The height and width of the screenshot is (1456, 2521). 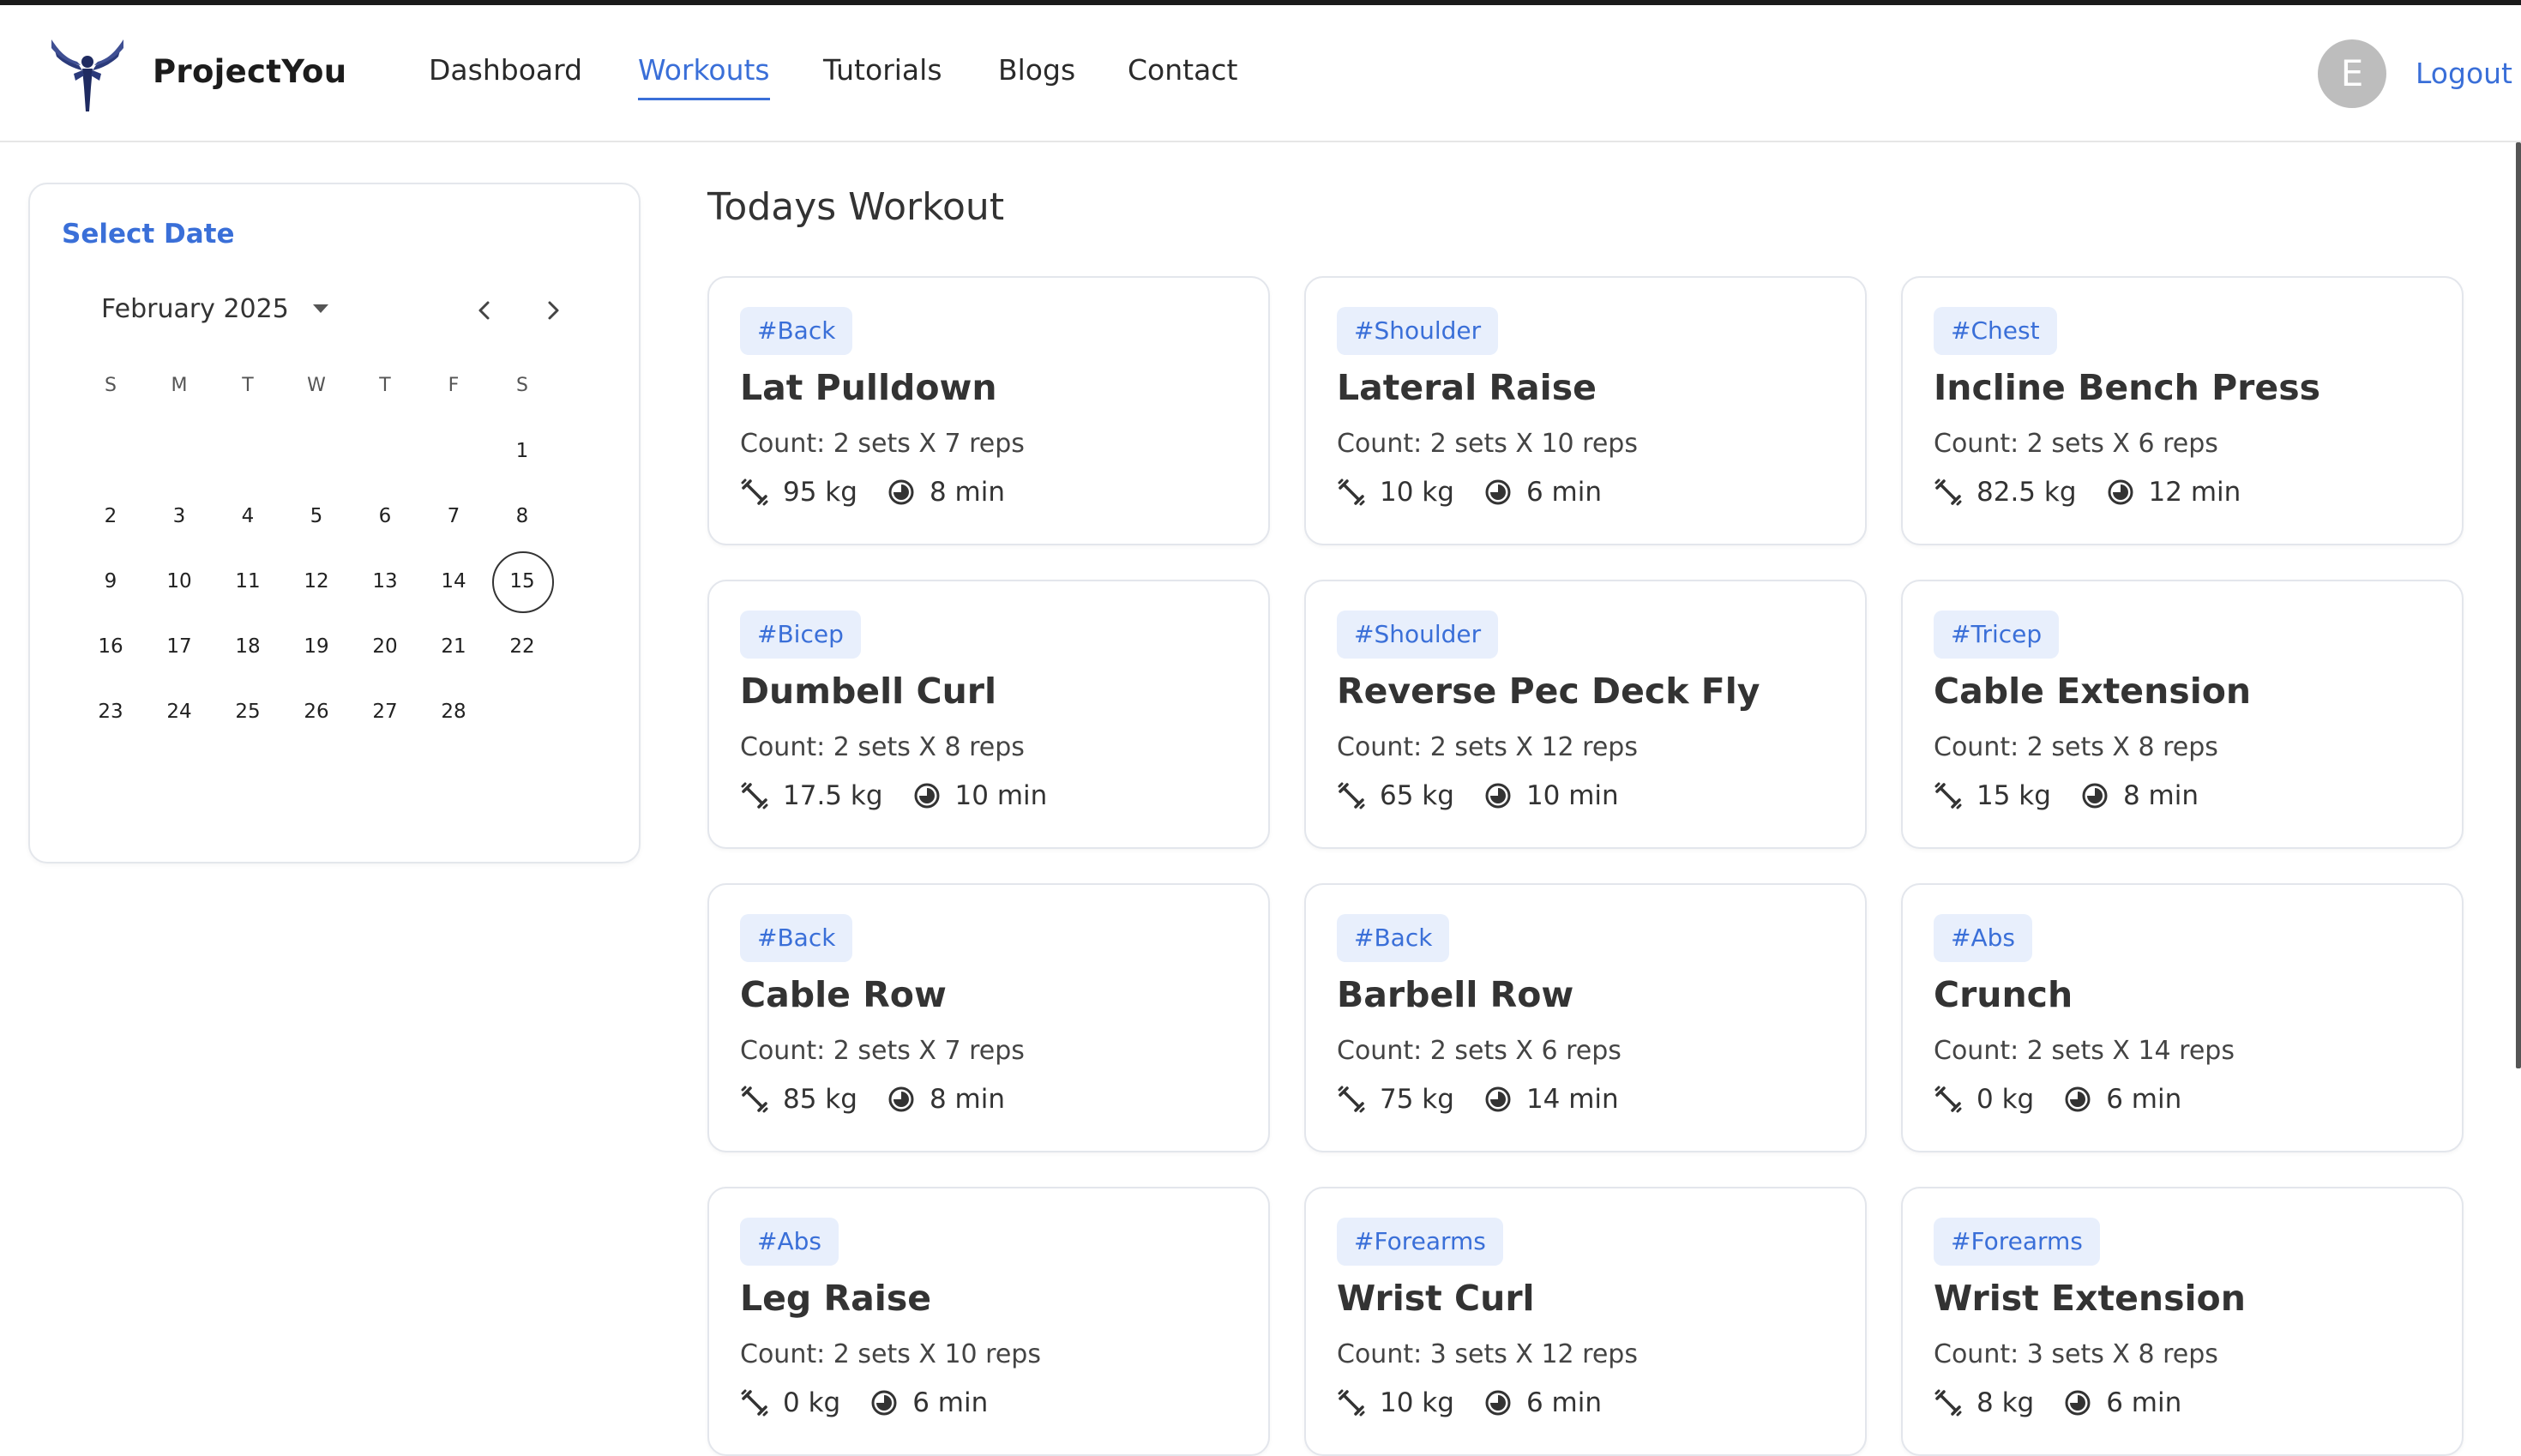 I want to click on exercise-count: Count: 2 sets X 14 reps, so click(x=2085, y=1051).